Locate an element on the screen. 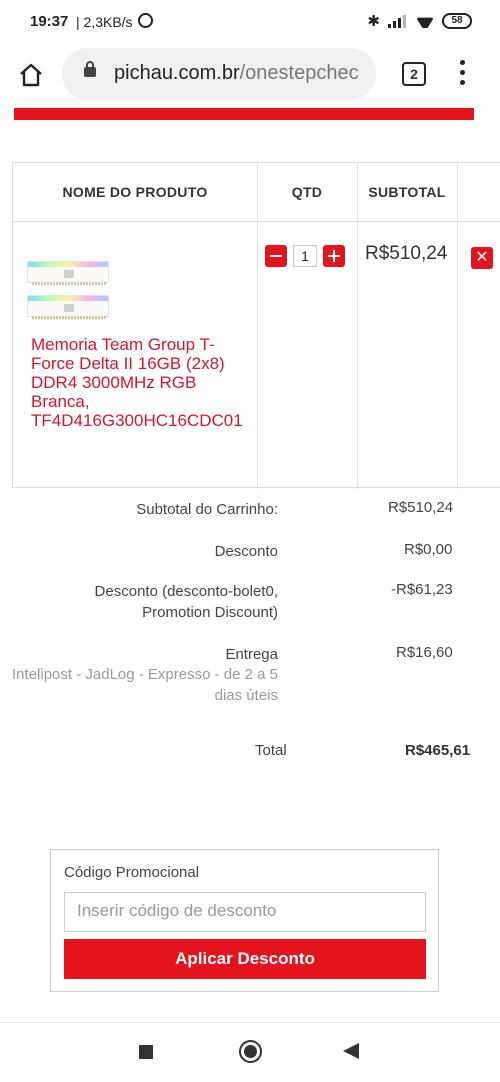  home-nav-icon is located at coordinates (250, 1051).